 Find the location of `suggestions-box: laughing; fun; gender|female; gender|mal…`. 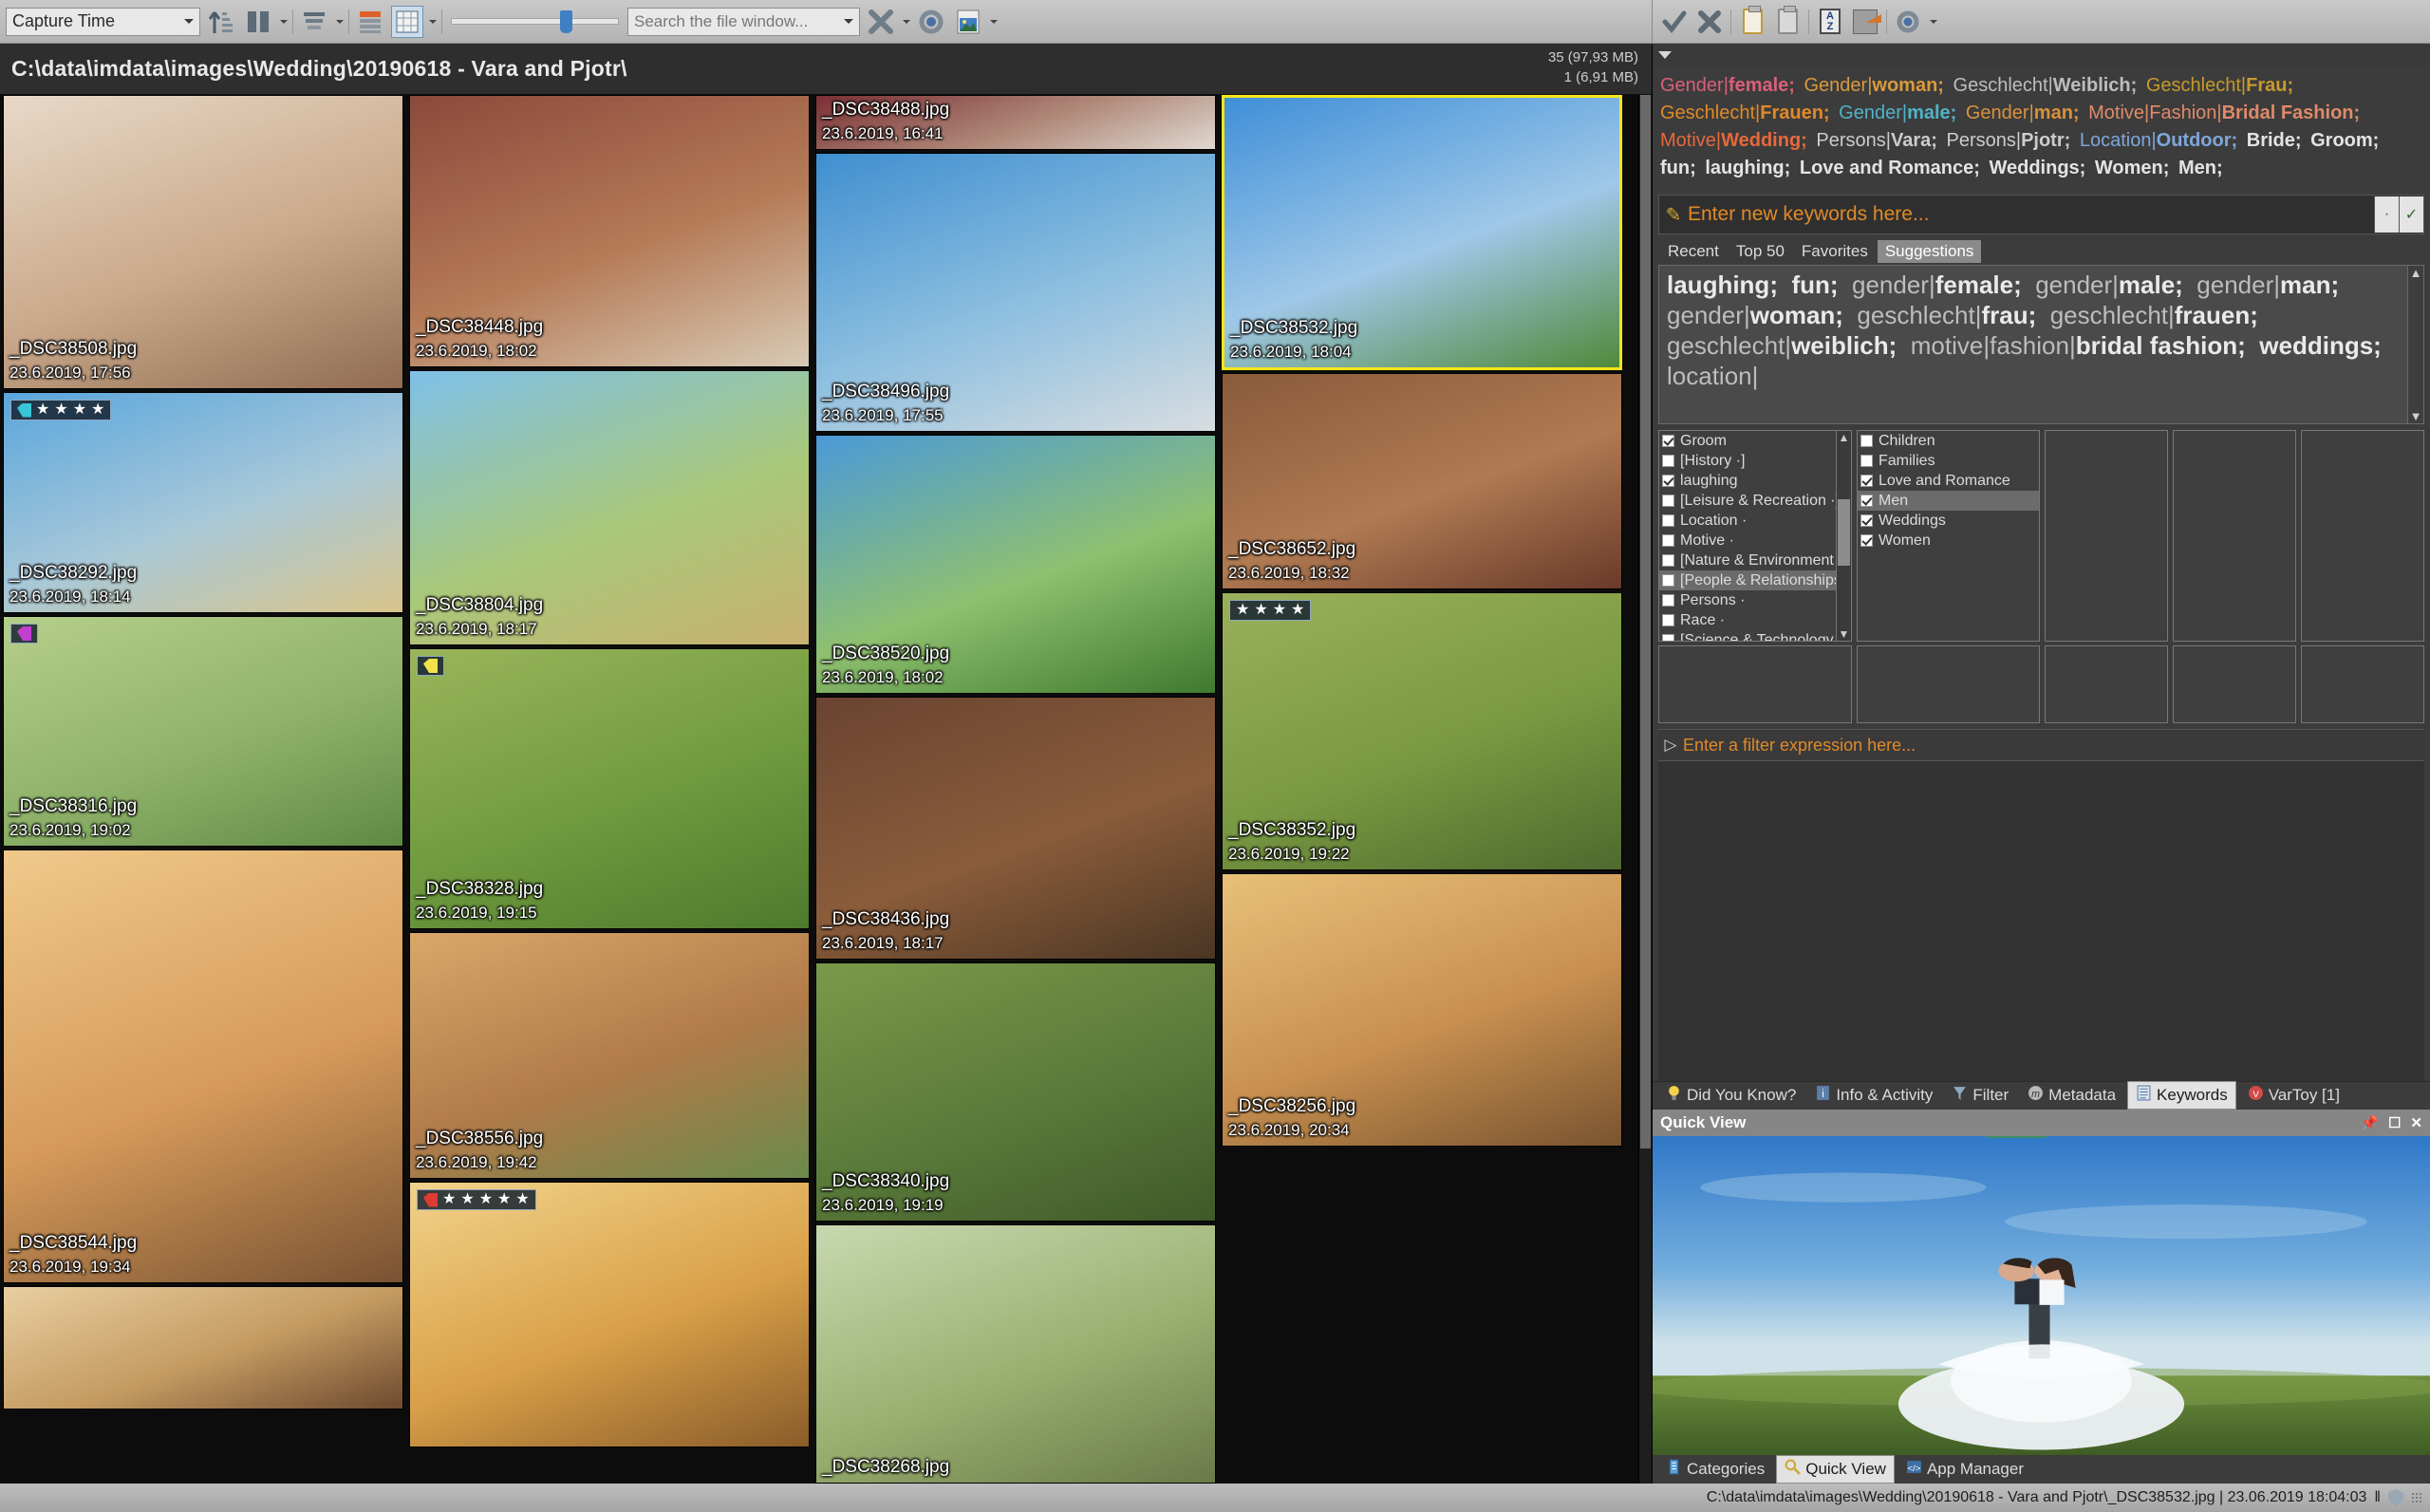

suggestions-box: laughing; fun; gender|female; gender|mal… is located at coordinates (2041, 345).